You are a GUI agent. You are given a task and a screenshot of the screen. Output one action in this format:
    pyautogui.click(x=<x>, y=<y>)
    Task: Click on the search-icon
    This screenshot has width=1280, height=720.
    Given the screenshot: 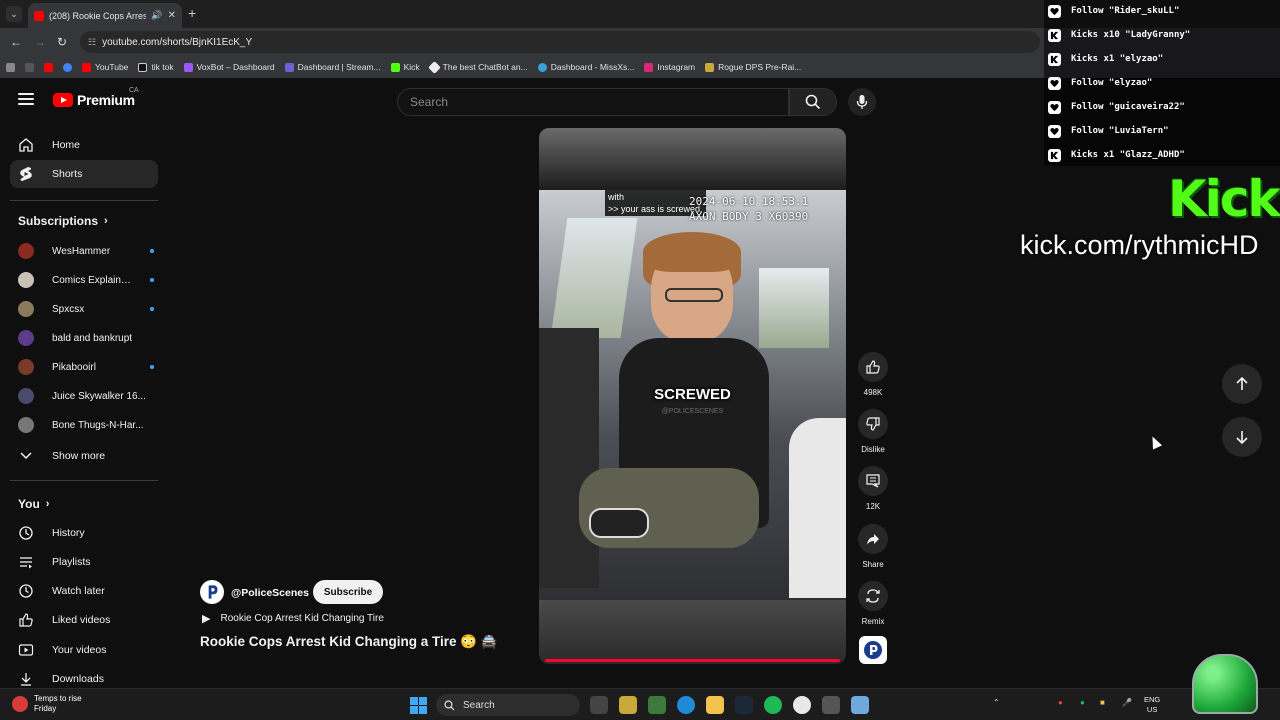 What is the action you would take?
    pyautogui.click(x=449, y=704)
    